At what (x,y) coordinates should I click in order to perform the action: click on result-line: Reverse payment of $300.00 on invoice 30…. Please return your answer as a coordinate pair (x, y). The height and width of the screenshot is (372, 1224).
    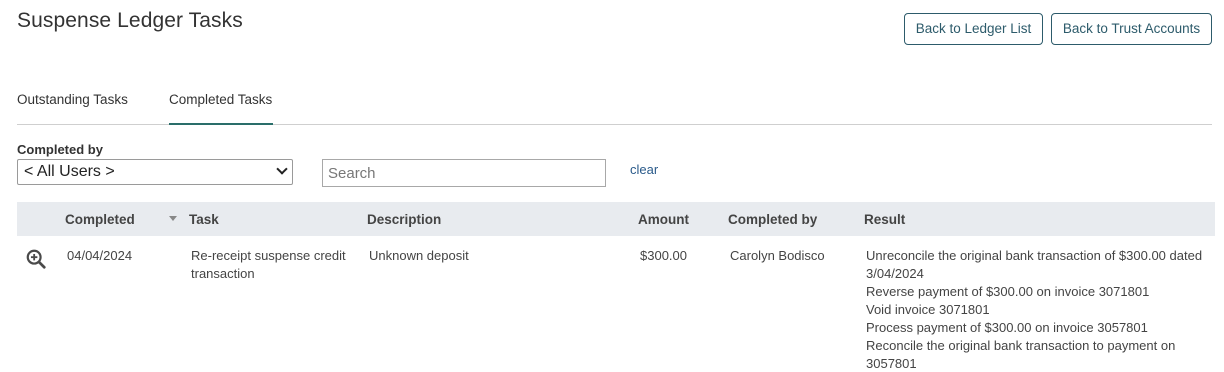
    Looking at the image, I should click on (1008, 291).